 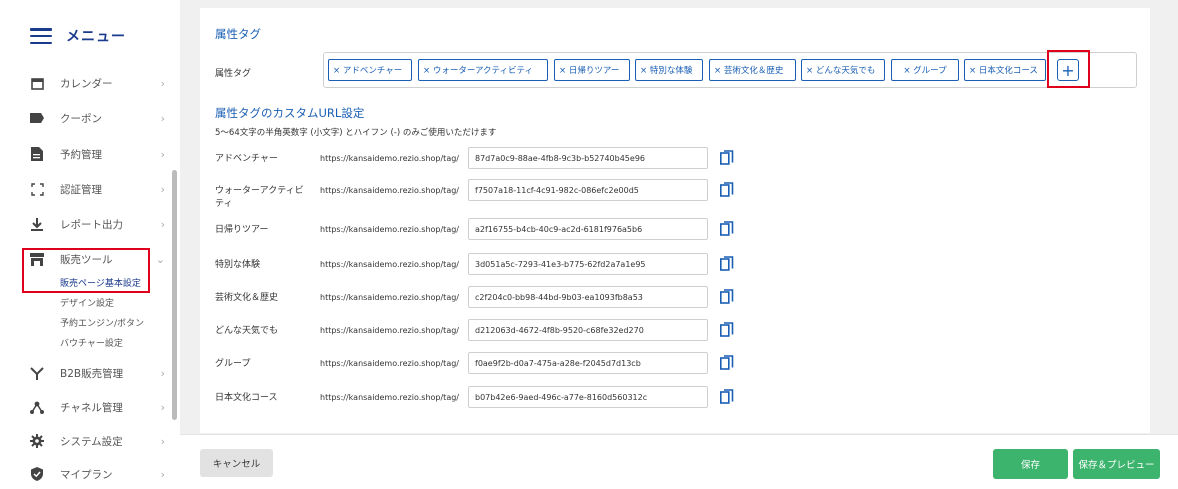 What do you see at coordinates (160, 259) in the screenshot?
I see `chevron-down-icon: ⌄` at bounding box center [160, 259].